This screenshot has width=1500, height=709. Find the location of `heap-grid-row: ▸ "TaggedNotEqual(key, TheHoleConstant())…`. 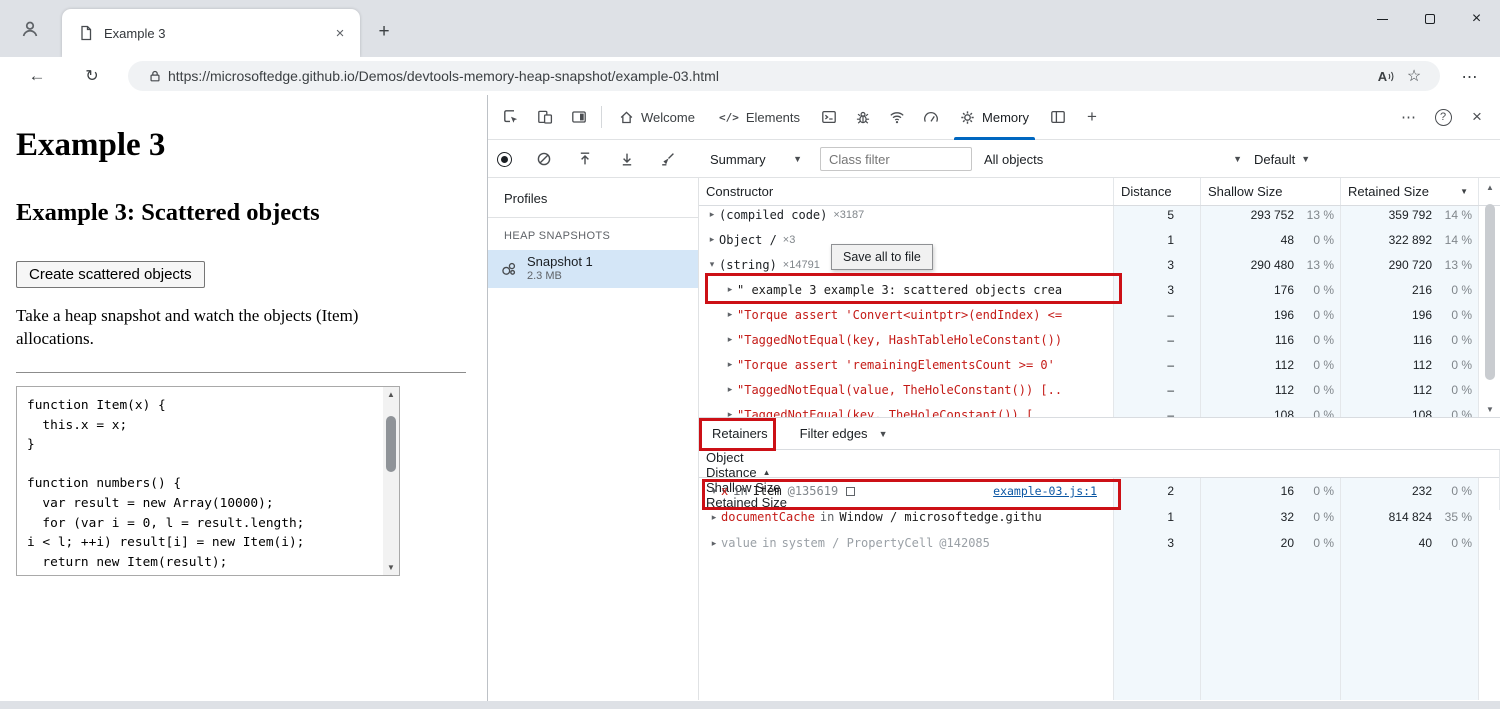

heap-grid-row: ▸ "TaggedNotEqual(key, TheHoleConstant())… is located at coordinates (1099, 409).